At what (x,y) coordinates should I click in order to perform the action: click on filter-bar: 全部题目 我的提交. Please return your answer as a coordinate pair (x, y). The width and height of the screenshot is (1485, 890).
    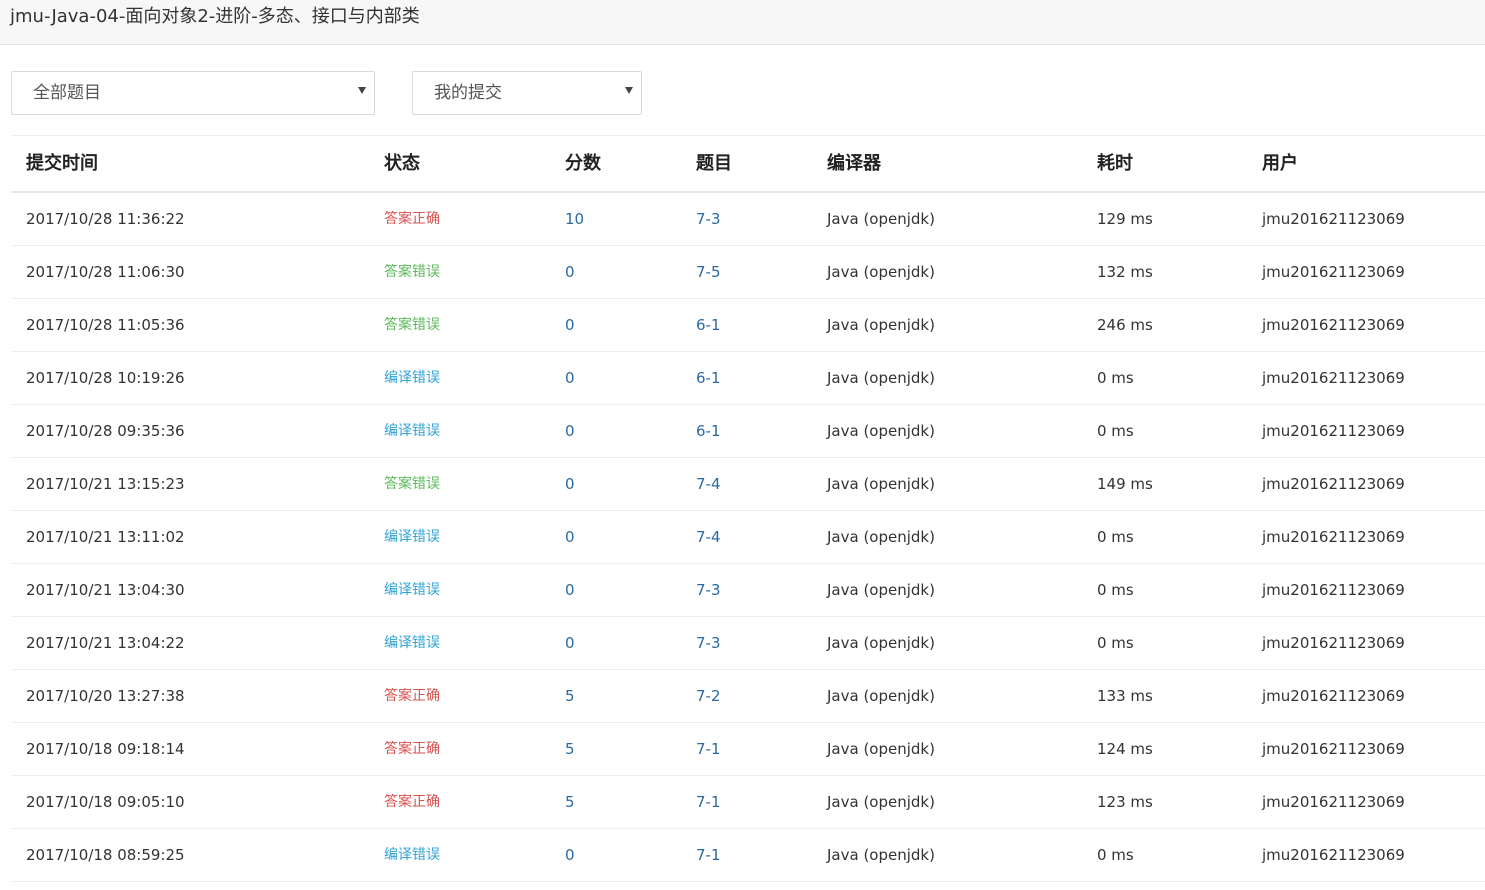
    Looking at the image, I should click on (742, 90).